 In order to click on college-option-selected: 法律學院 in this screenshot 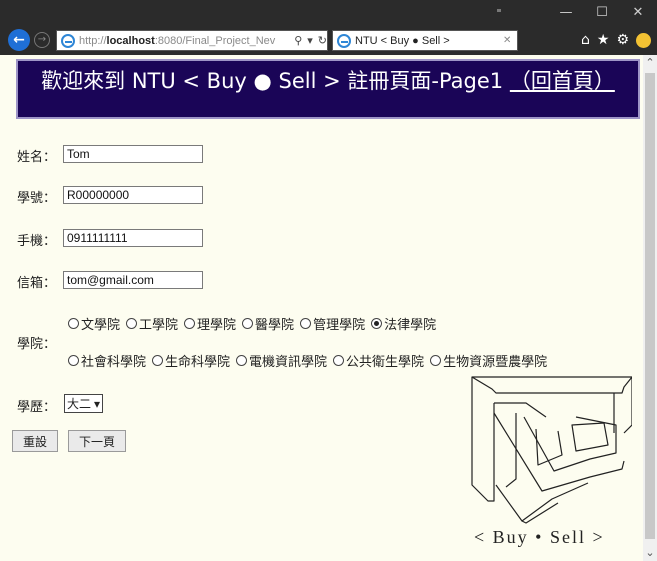, I will do `click(403, 323)`.